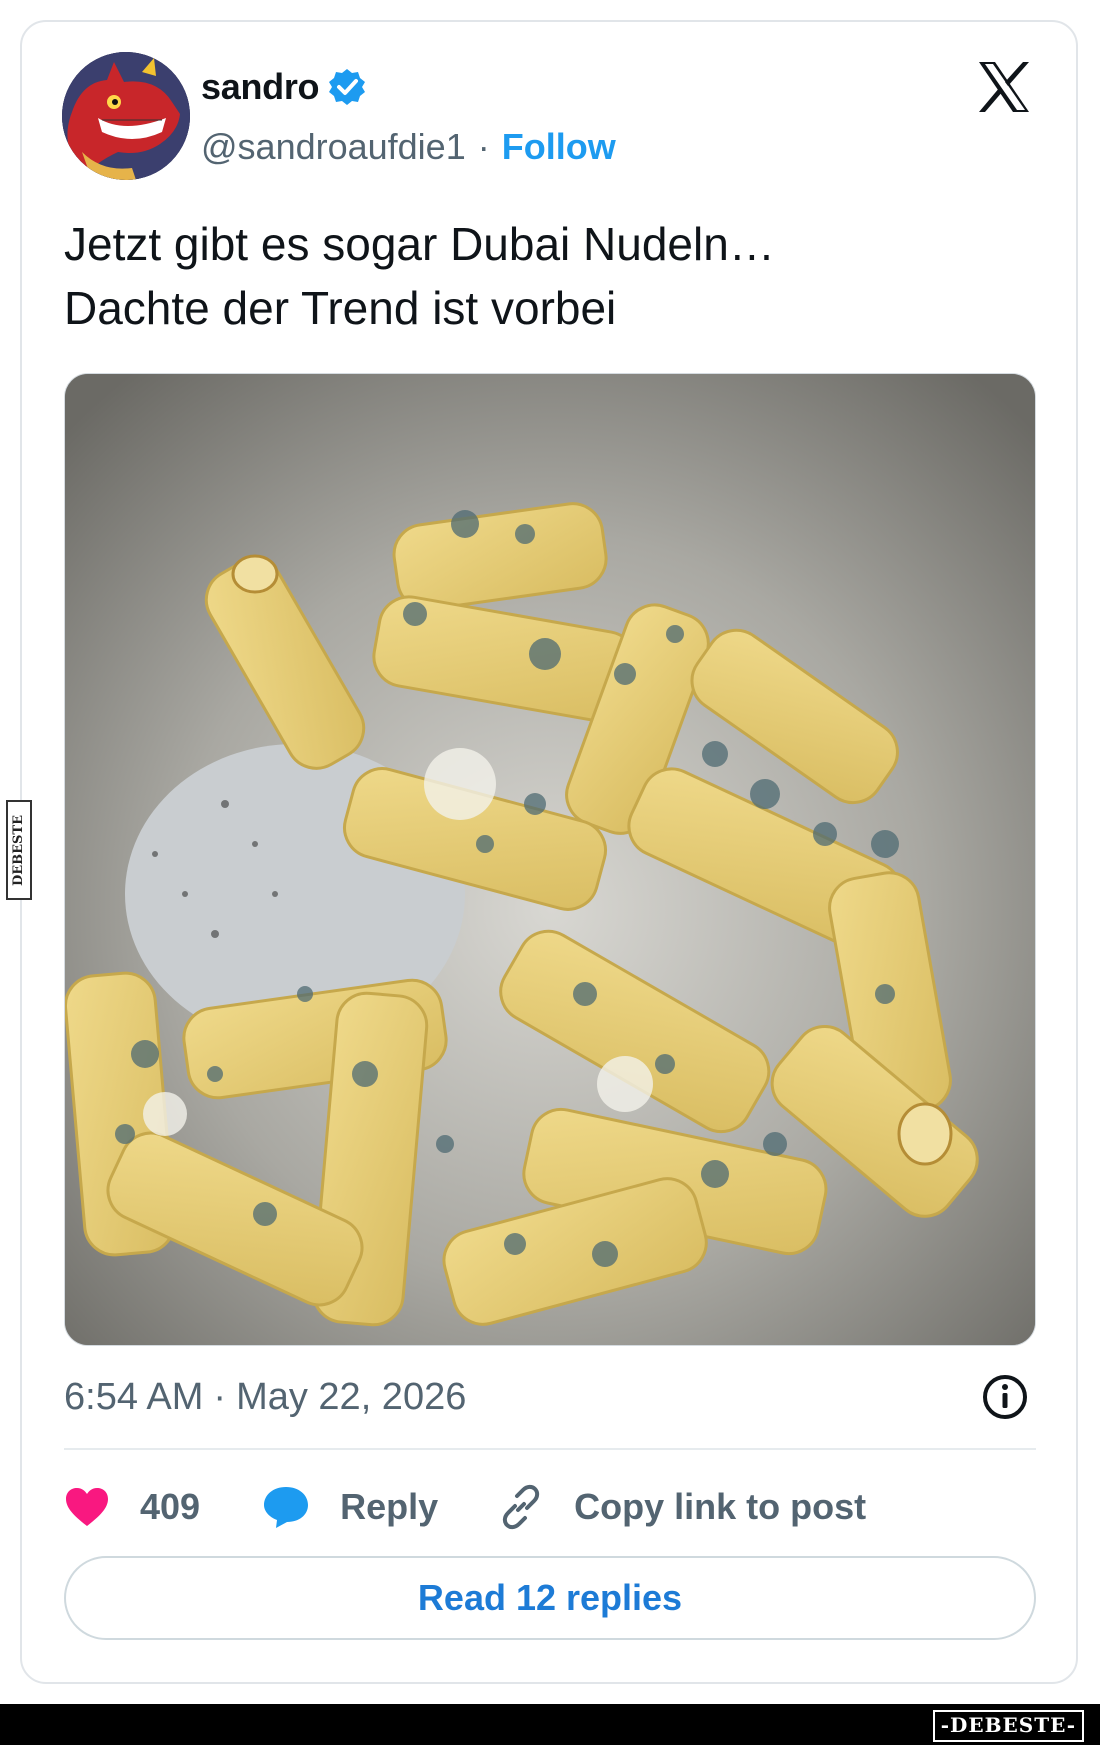 This screenshot has width=1100, height=1745. What do you see at coordinates (1008, 1726) in the screenshot?
I see `watermark-logo: -DEBESTE-` at bounding box center [1008, 1726].